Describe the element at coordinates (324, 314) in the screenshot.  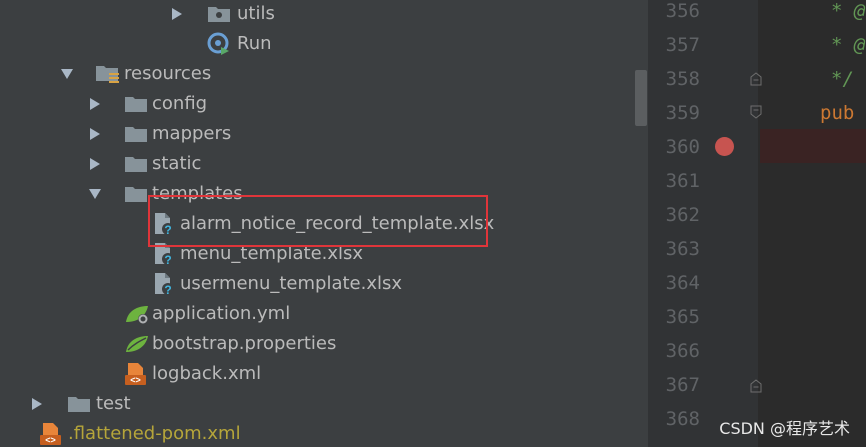
I see `tree-item-application-yml: application.yml` at that location.